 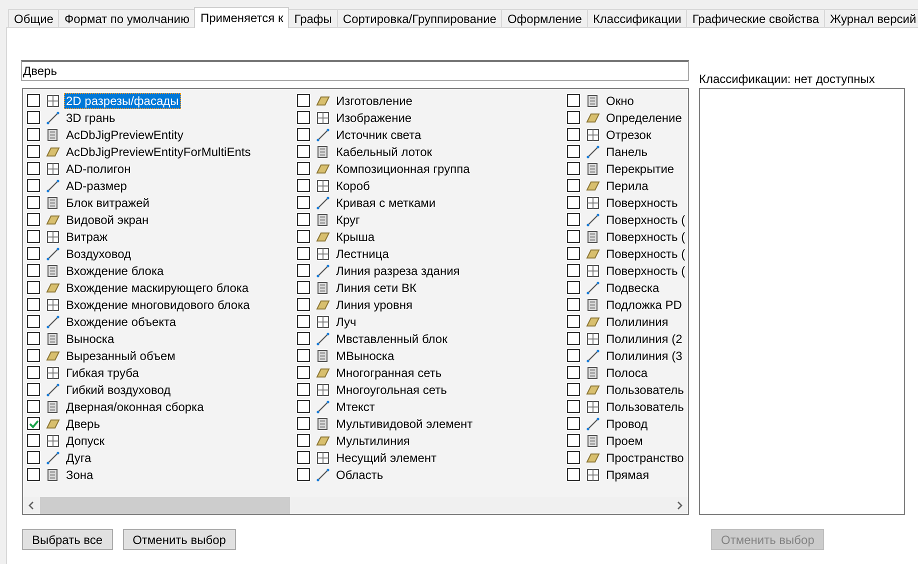 What do you see at coordinates (404, 424) in the screenshot?
I see `object-type-label: Мультивидовой элемент` at bounding box center [404, 424].